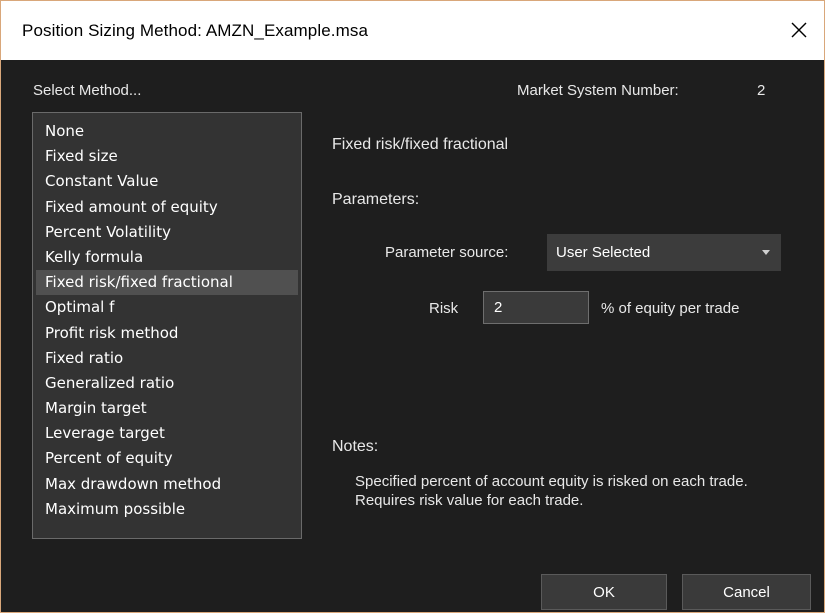 The image size is (825, 613). I want to click on parameters-heading: Parameters:, so click(376, 199).